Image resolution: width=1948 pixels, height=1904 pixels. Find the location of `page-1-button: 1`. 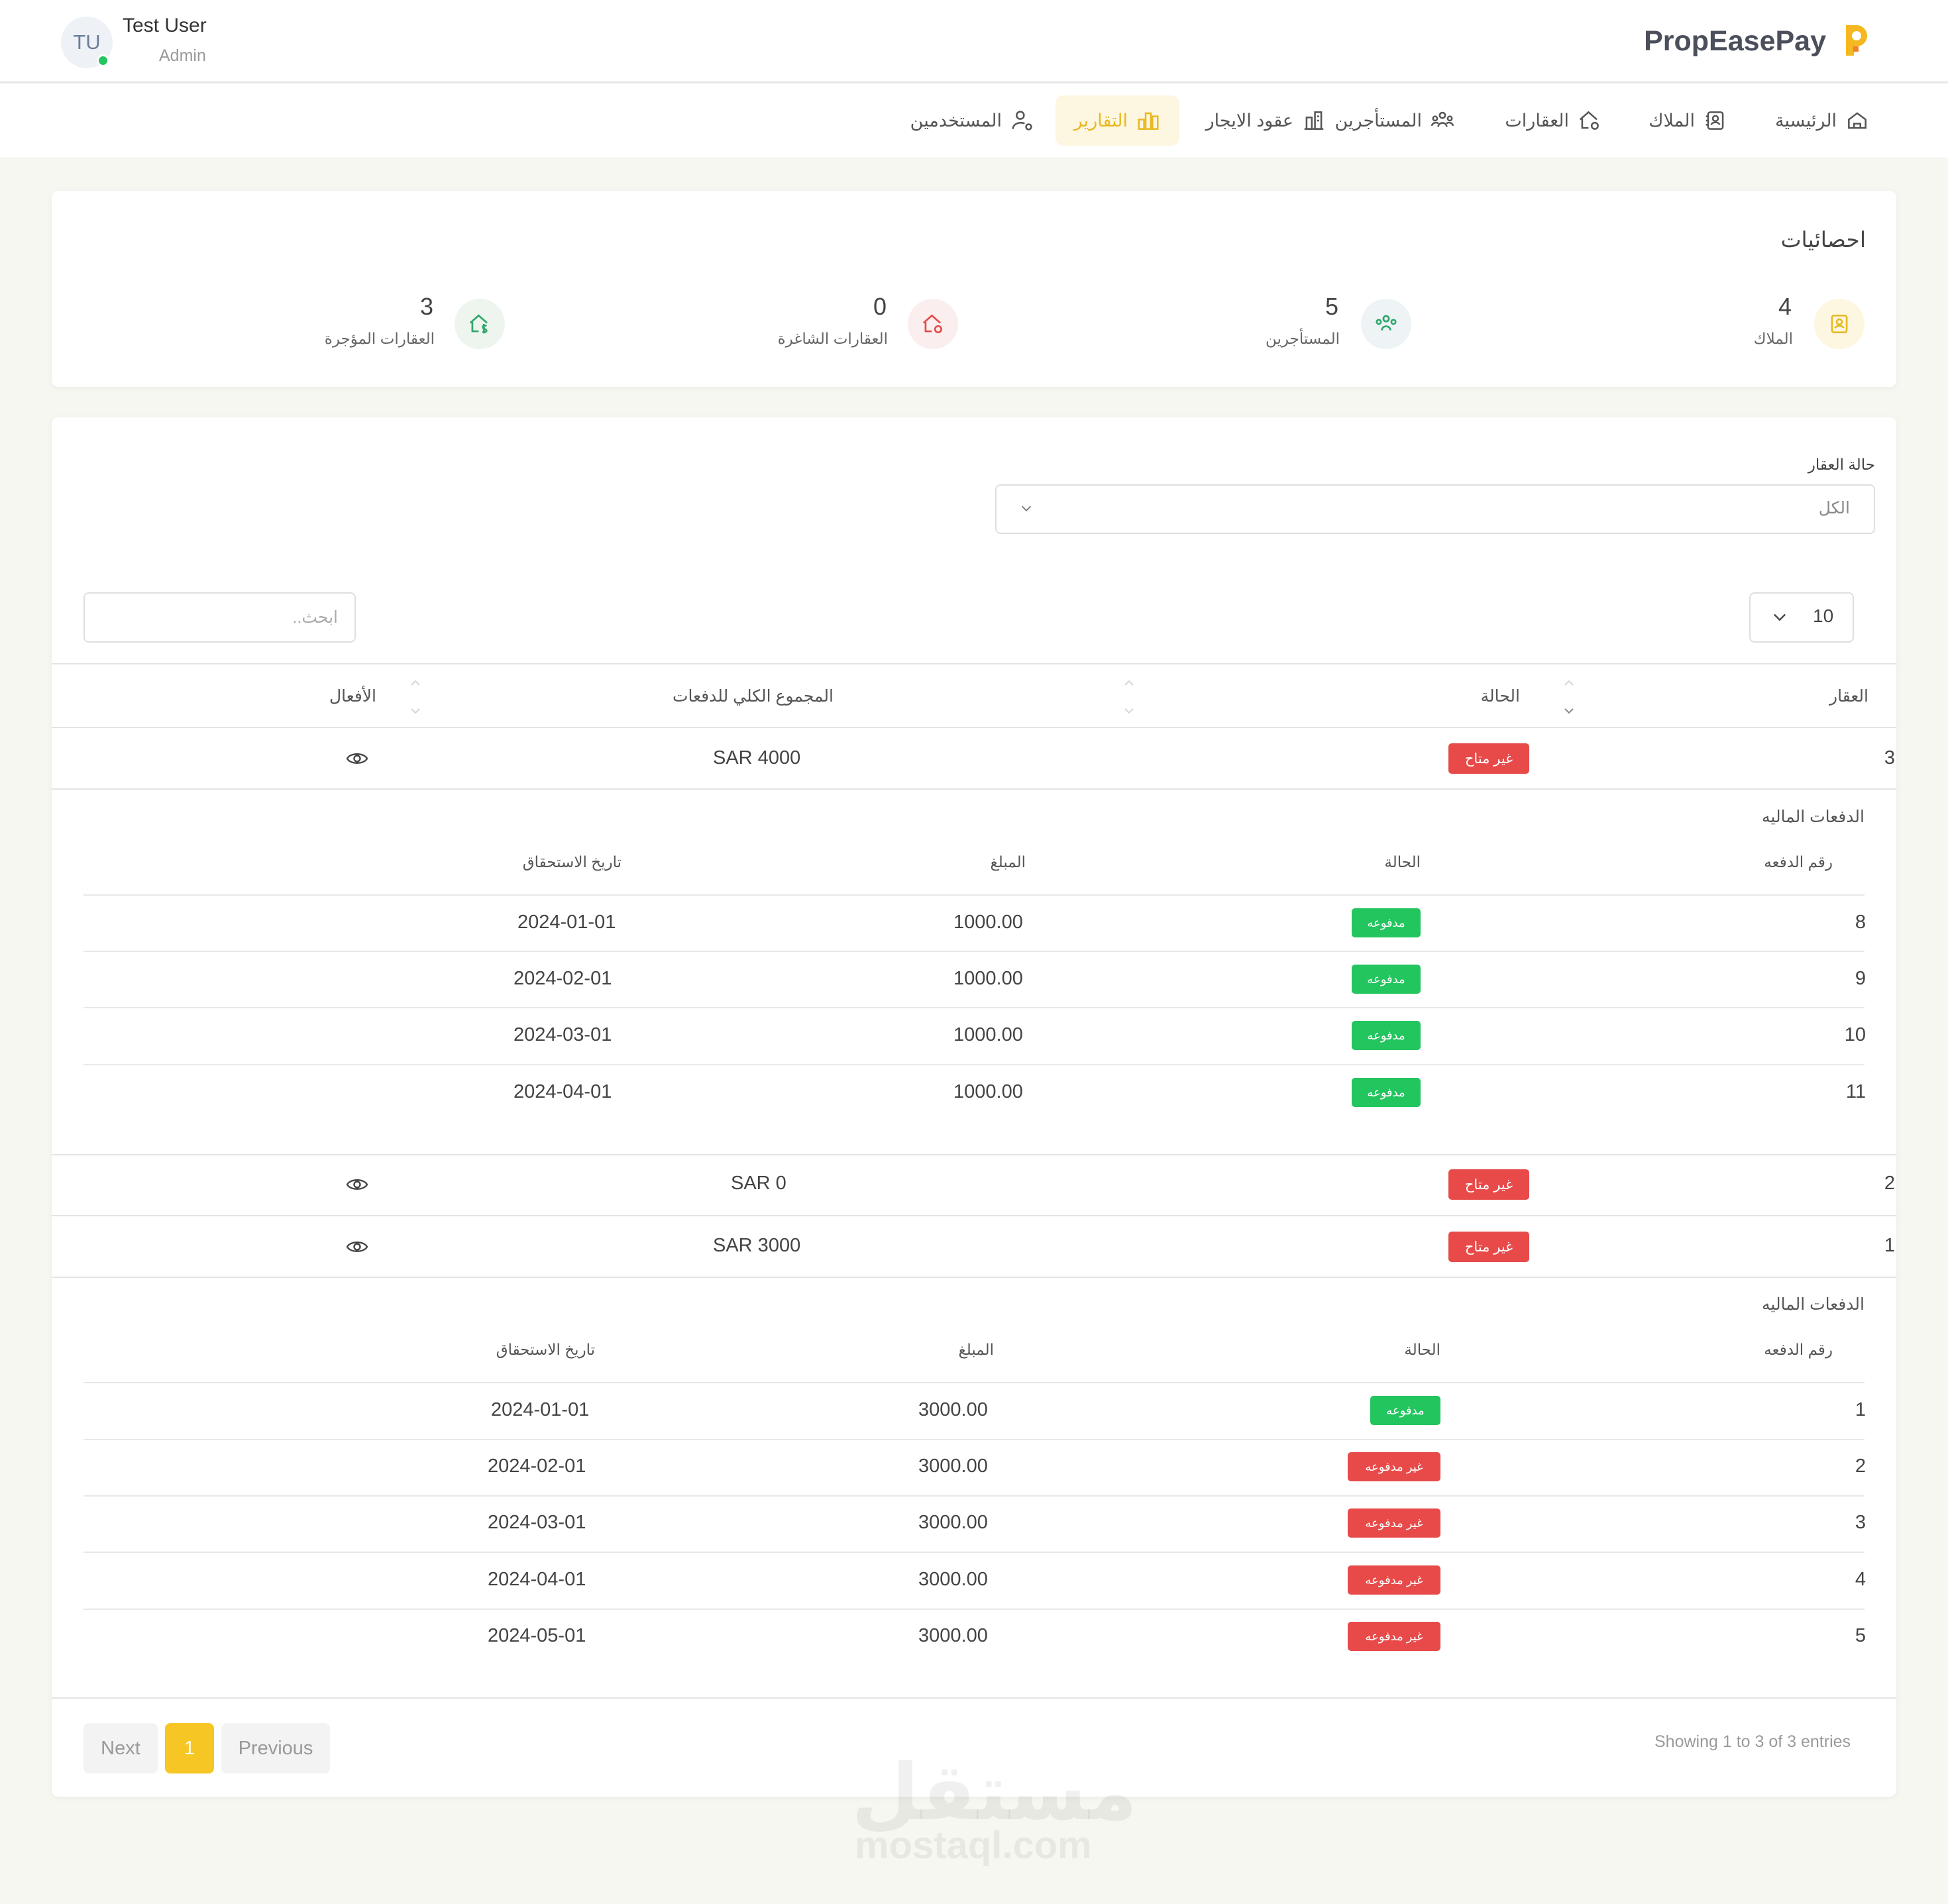

page-1-button: 1 is located at coordinates (189, 1748).